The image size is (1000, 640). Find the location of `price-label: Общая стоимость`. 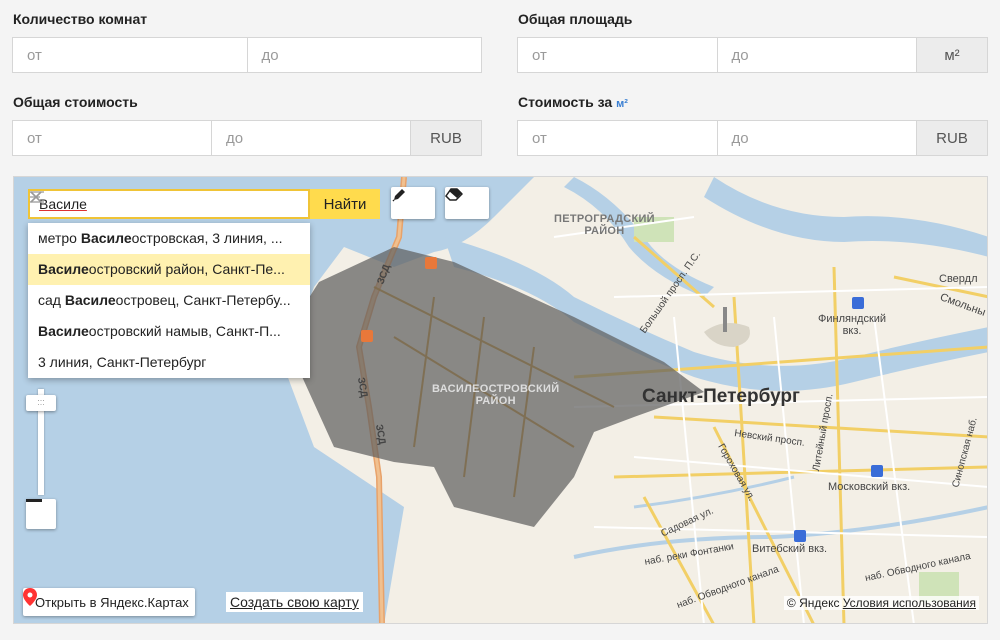

price-label: Общая стоимость is located at coordinates (75, 102).